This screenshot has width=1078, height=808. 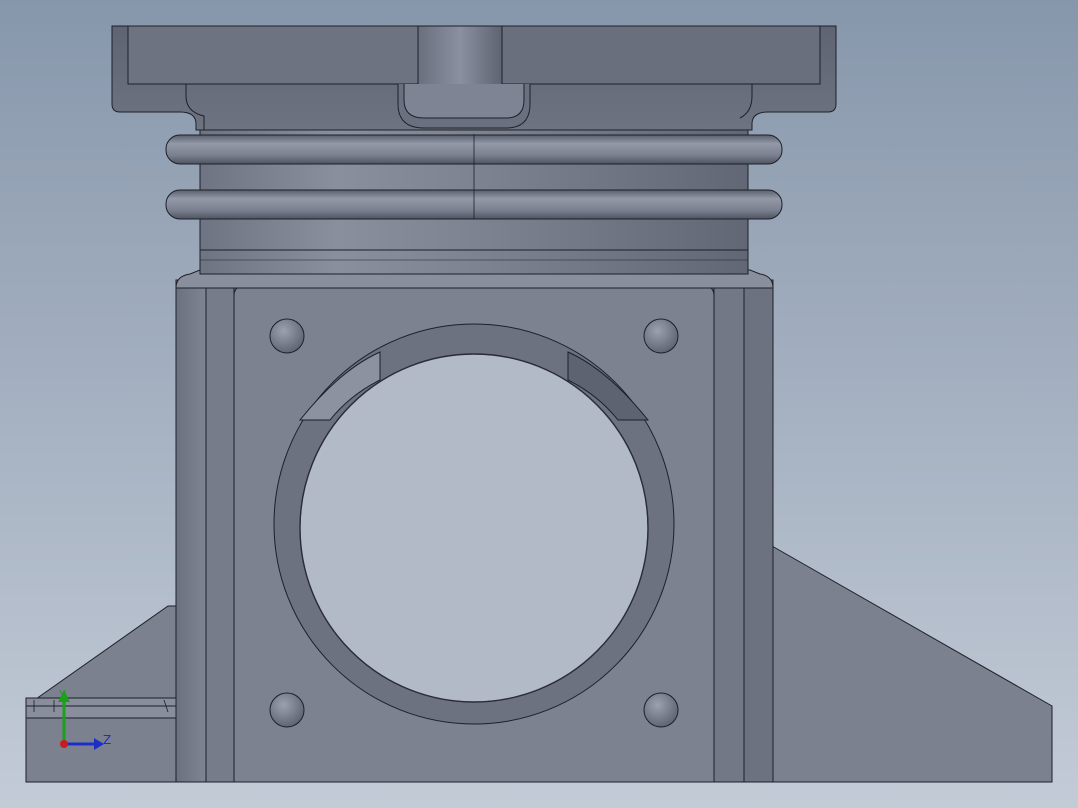 I want to click on y-axis-label: Y, so click(x=62, y=695).